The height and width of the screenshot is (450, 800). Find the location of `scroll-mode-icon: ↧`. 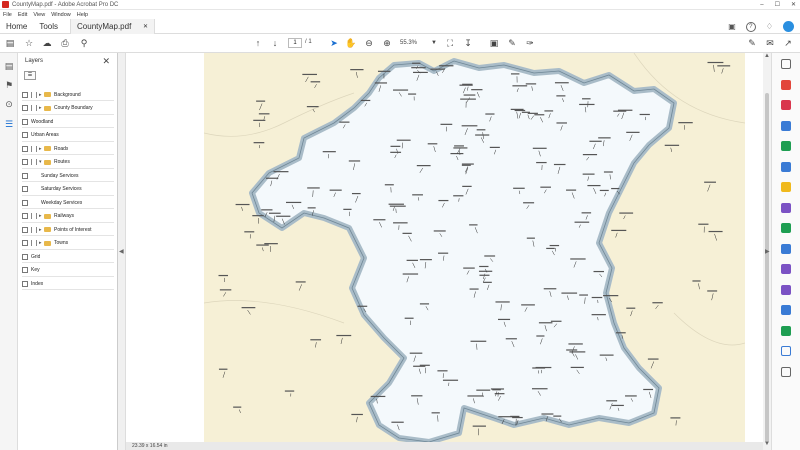

scroll-mode-icon: ↧ is located at coordinates (468, 43).